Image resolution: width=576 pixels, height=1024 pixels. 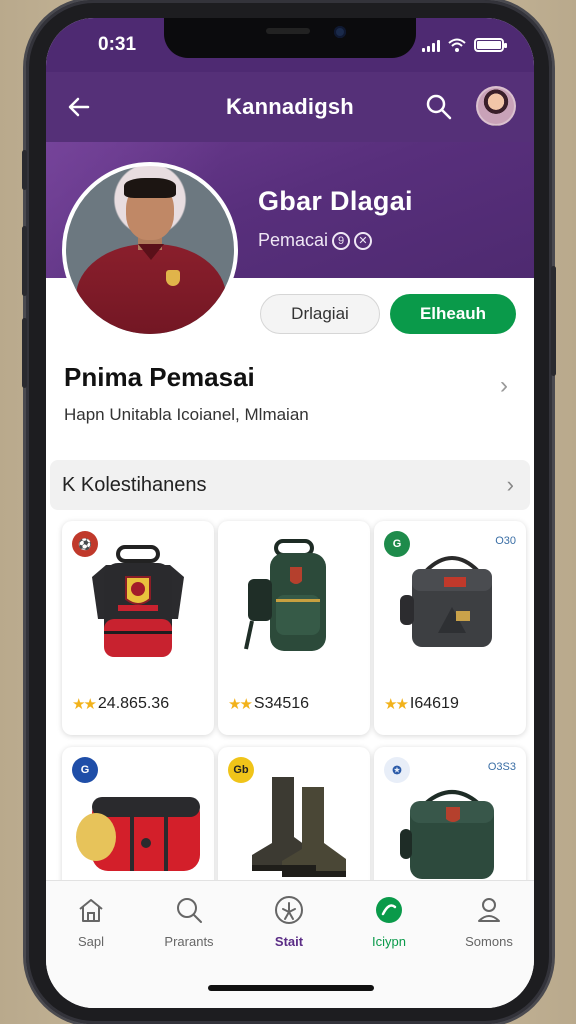 I want to click on product-rating-value: I64619, so click(x=434, y=703).